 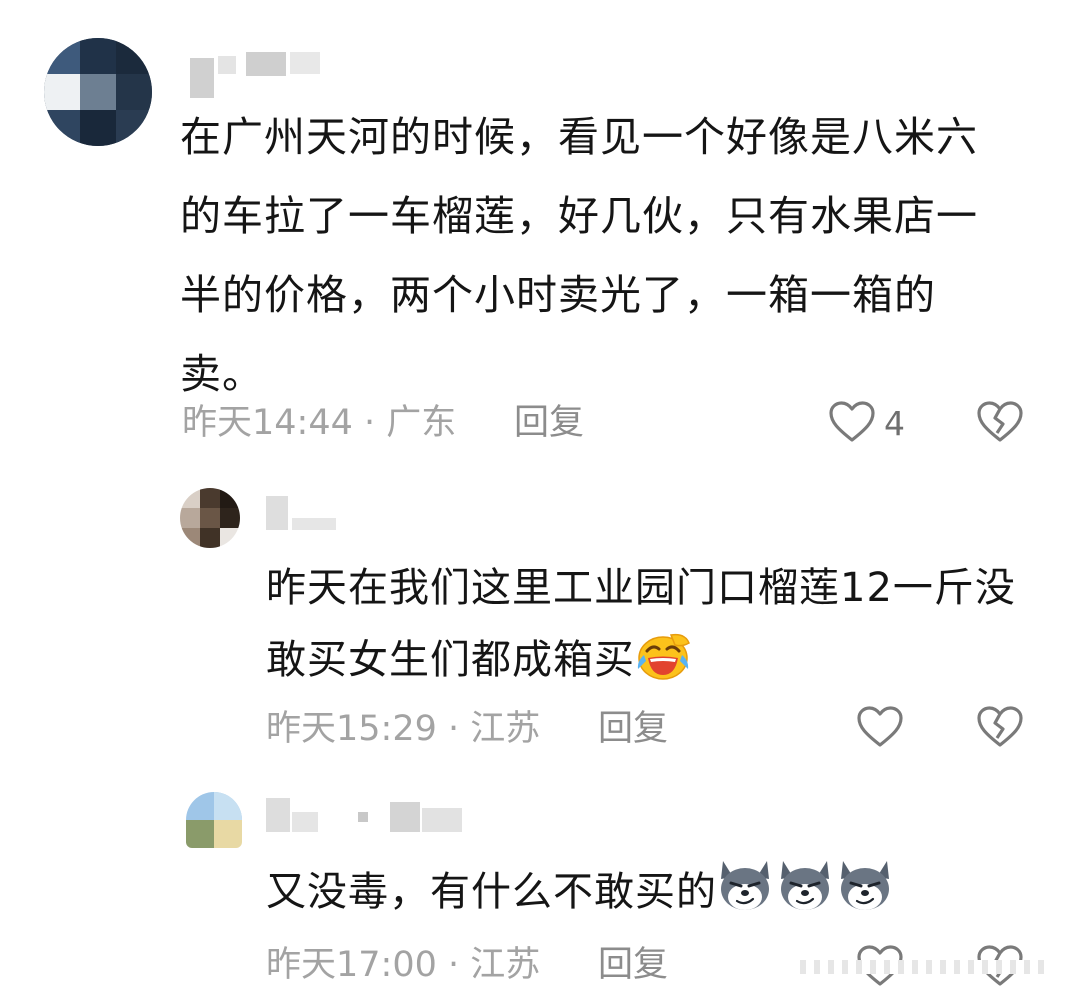 What do you see at coordinates (646, 628) in the screenshot?
I see `comment-text: 昨天在我们这里工业园门口榴莲12一斤没敢买女生们都成箱买` at bounding box center [646, 628].